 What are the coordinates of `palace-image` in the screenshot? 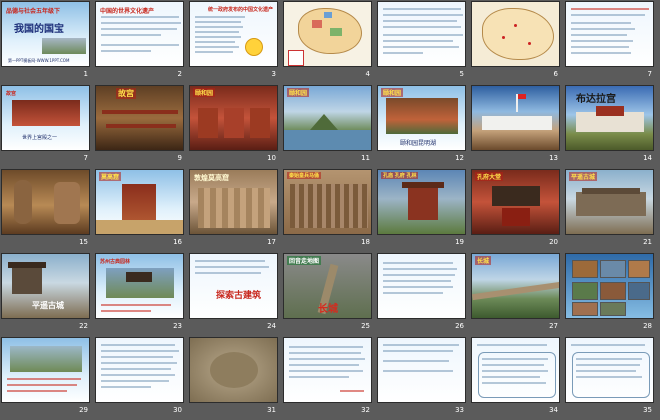 It's located at (46, 113).